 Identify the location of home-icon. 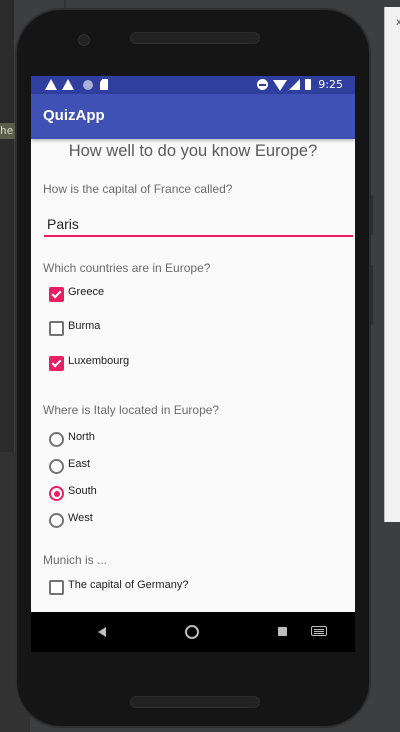
(192, 632).